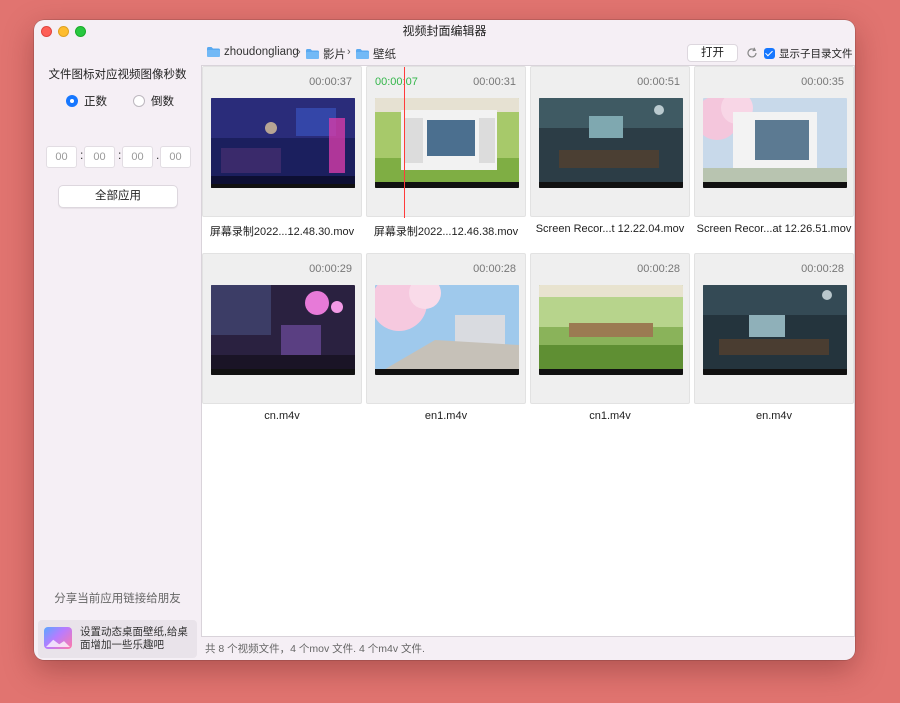  What do you see at coordinates (610, 416) in the screenshot?
I see `file-name: cn1.m4v` at bounding box center [610, 416].